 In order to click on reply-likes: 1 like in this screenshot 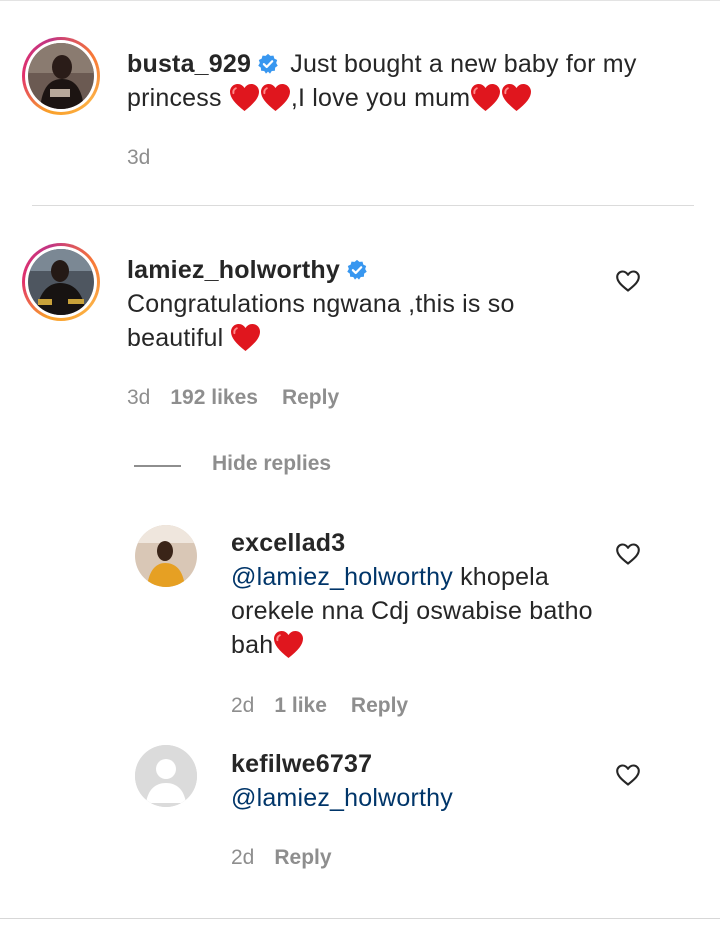, I will do `click(300, 705)`.